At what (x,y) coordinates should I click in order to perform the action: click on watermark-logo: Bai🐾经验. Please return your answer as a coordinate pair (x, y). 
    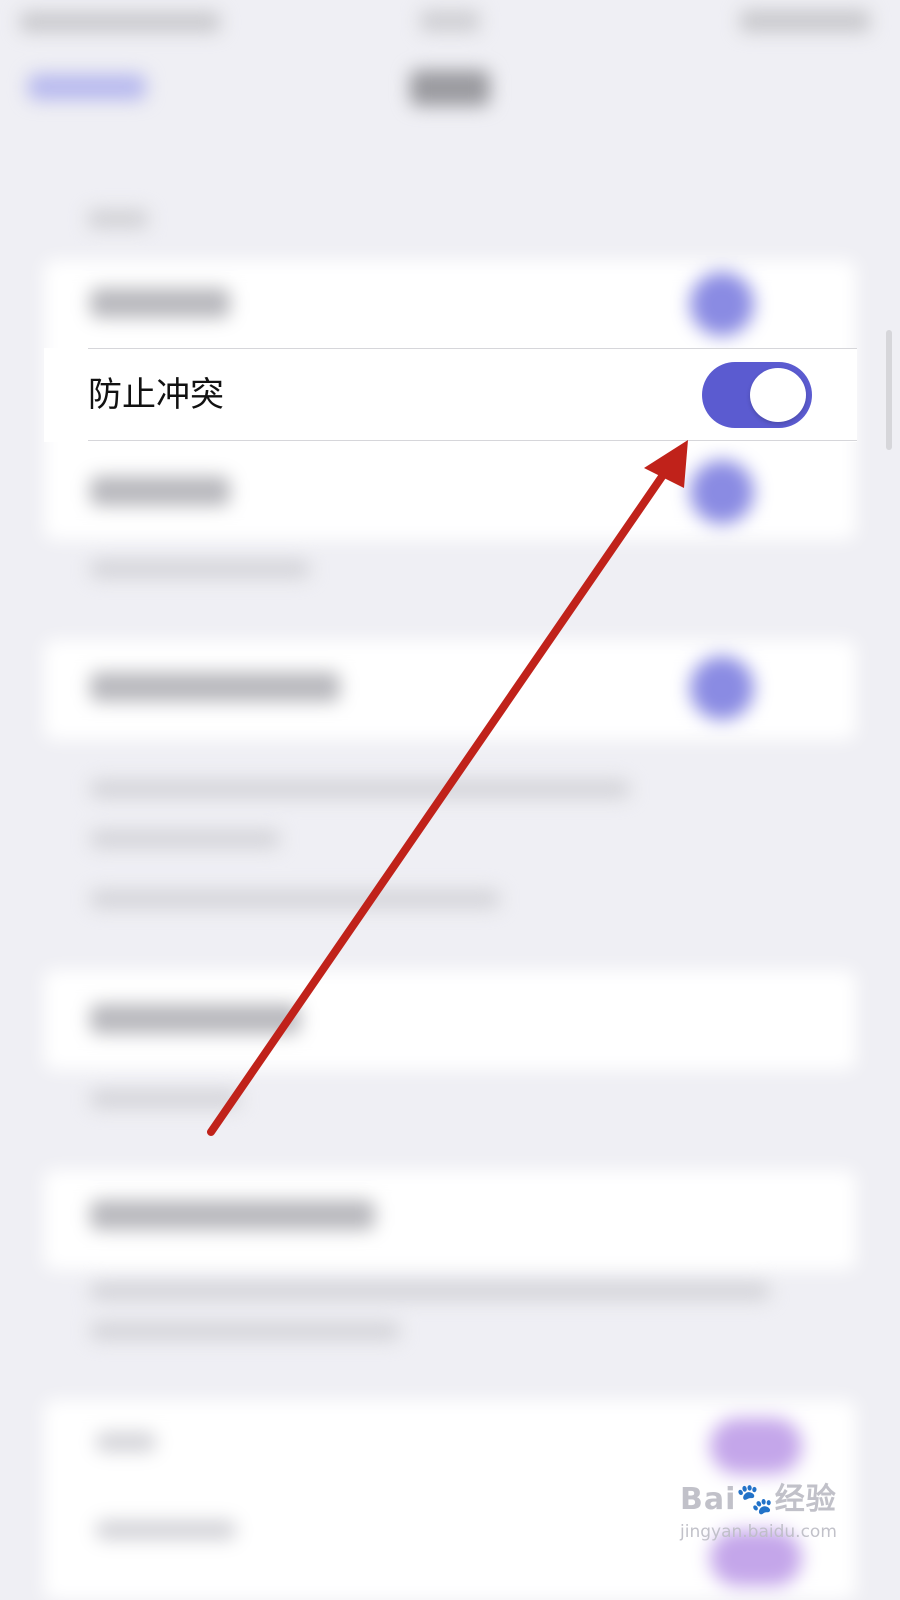
    Looking at the image, I should click on (758, 1496).